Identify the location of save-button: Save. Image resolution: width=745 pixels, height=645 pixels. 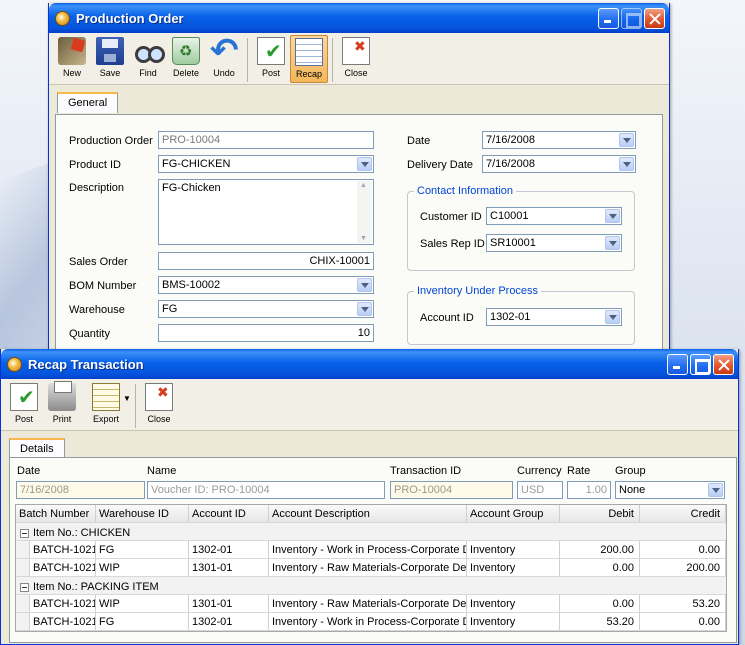
(110, 59).